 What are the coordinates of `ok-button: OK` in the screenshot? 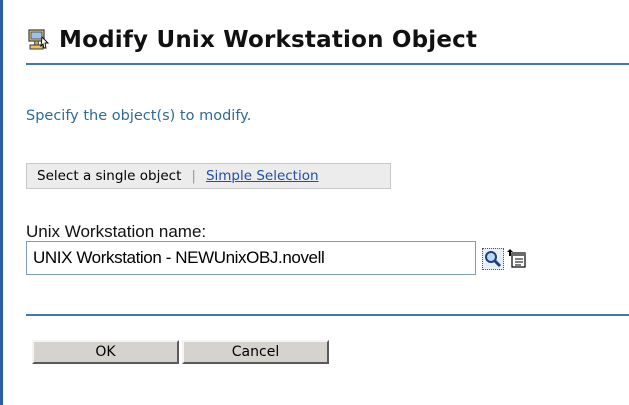 It's located at (105, 352).